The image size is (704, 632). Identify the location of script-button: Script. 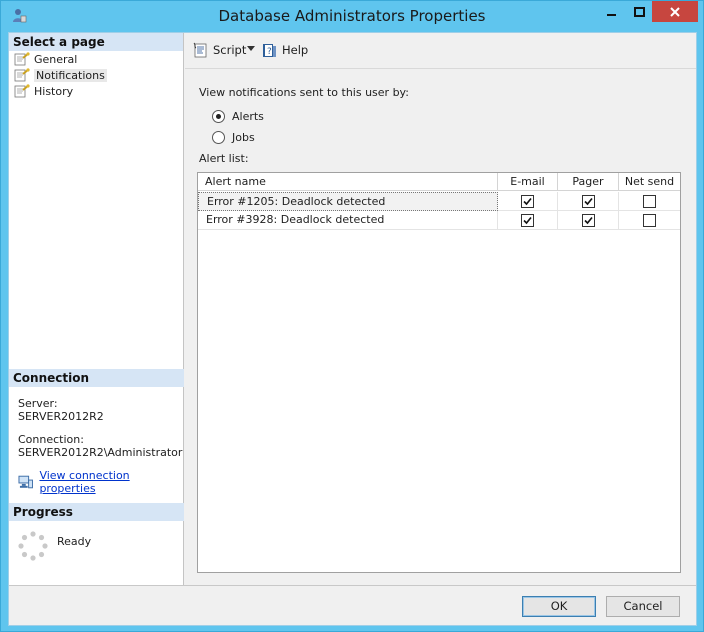
(219, 50).